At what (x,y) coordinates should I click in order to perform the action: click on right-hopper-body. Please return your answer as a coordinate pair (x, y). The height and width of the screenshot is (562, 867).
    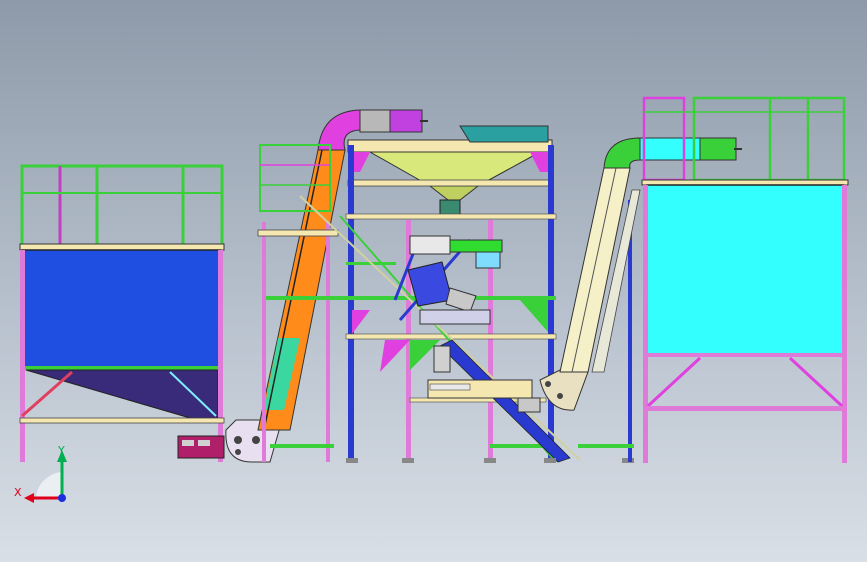
    Looking at the image, I should click on (745, 270).